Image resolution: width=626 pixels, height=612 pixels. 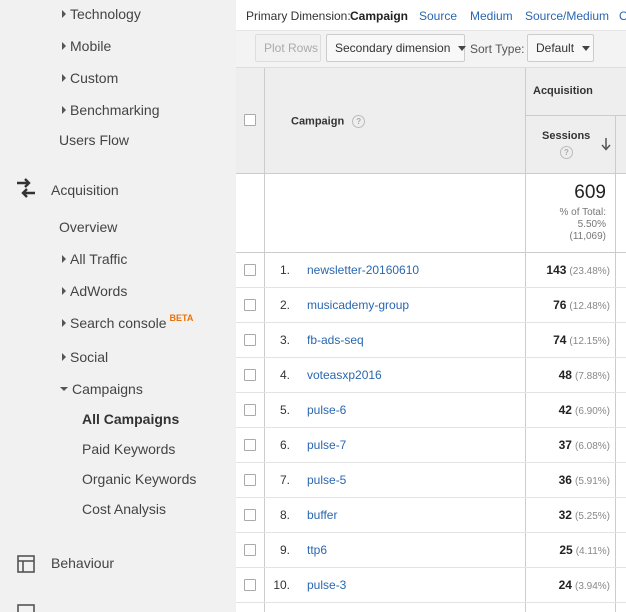 What do you see at coordinates (622, 16) in the screenshot?
I see `dimension-other-link: O` at bounding box center [622, 16].